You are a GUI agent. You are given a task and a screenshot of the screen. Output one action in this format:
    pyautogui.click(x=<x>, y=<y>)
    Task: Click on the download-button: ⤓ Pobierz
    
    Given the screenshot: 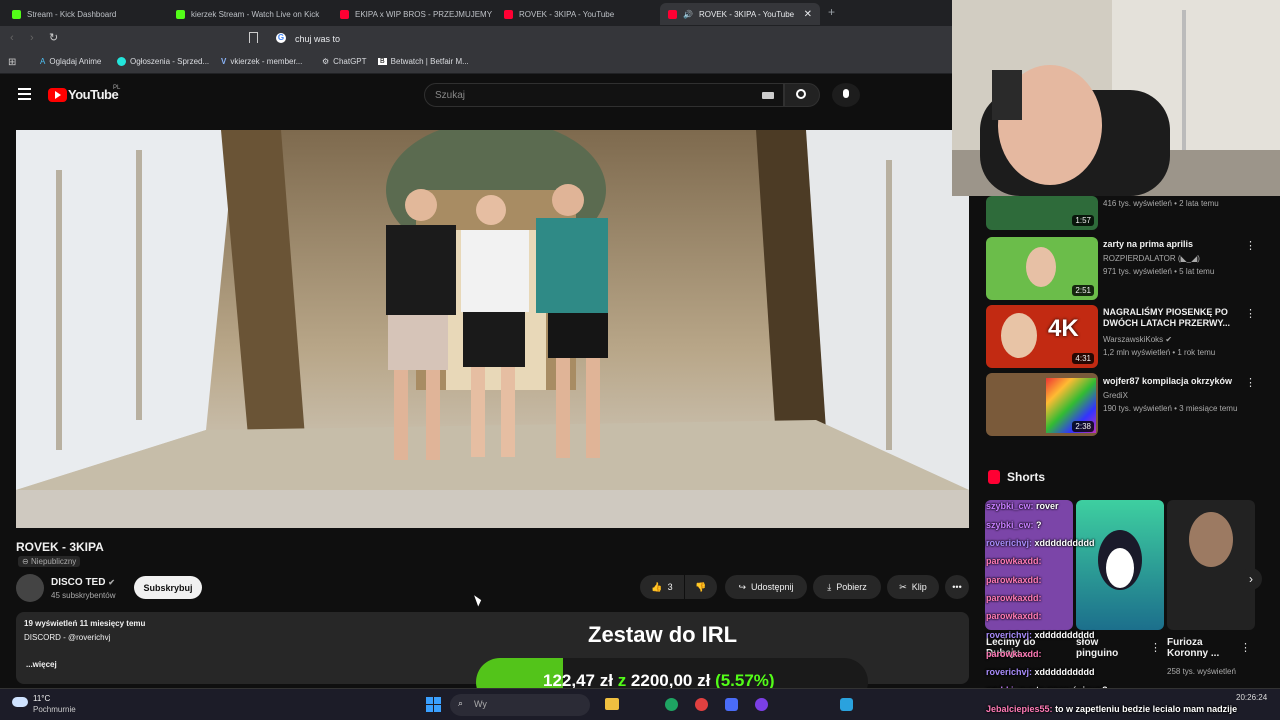 What is the action you would take?
    pyautogui.click(x=847, y=587)
    